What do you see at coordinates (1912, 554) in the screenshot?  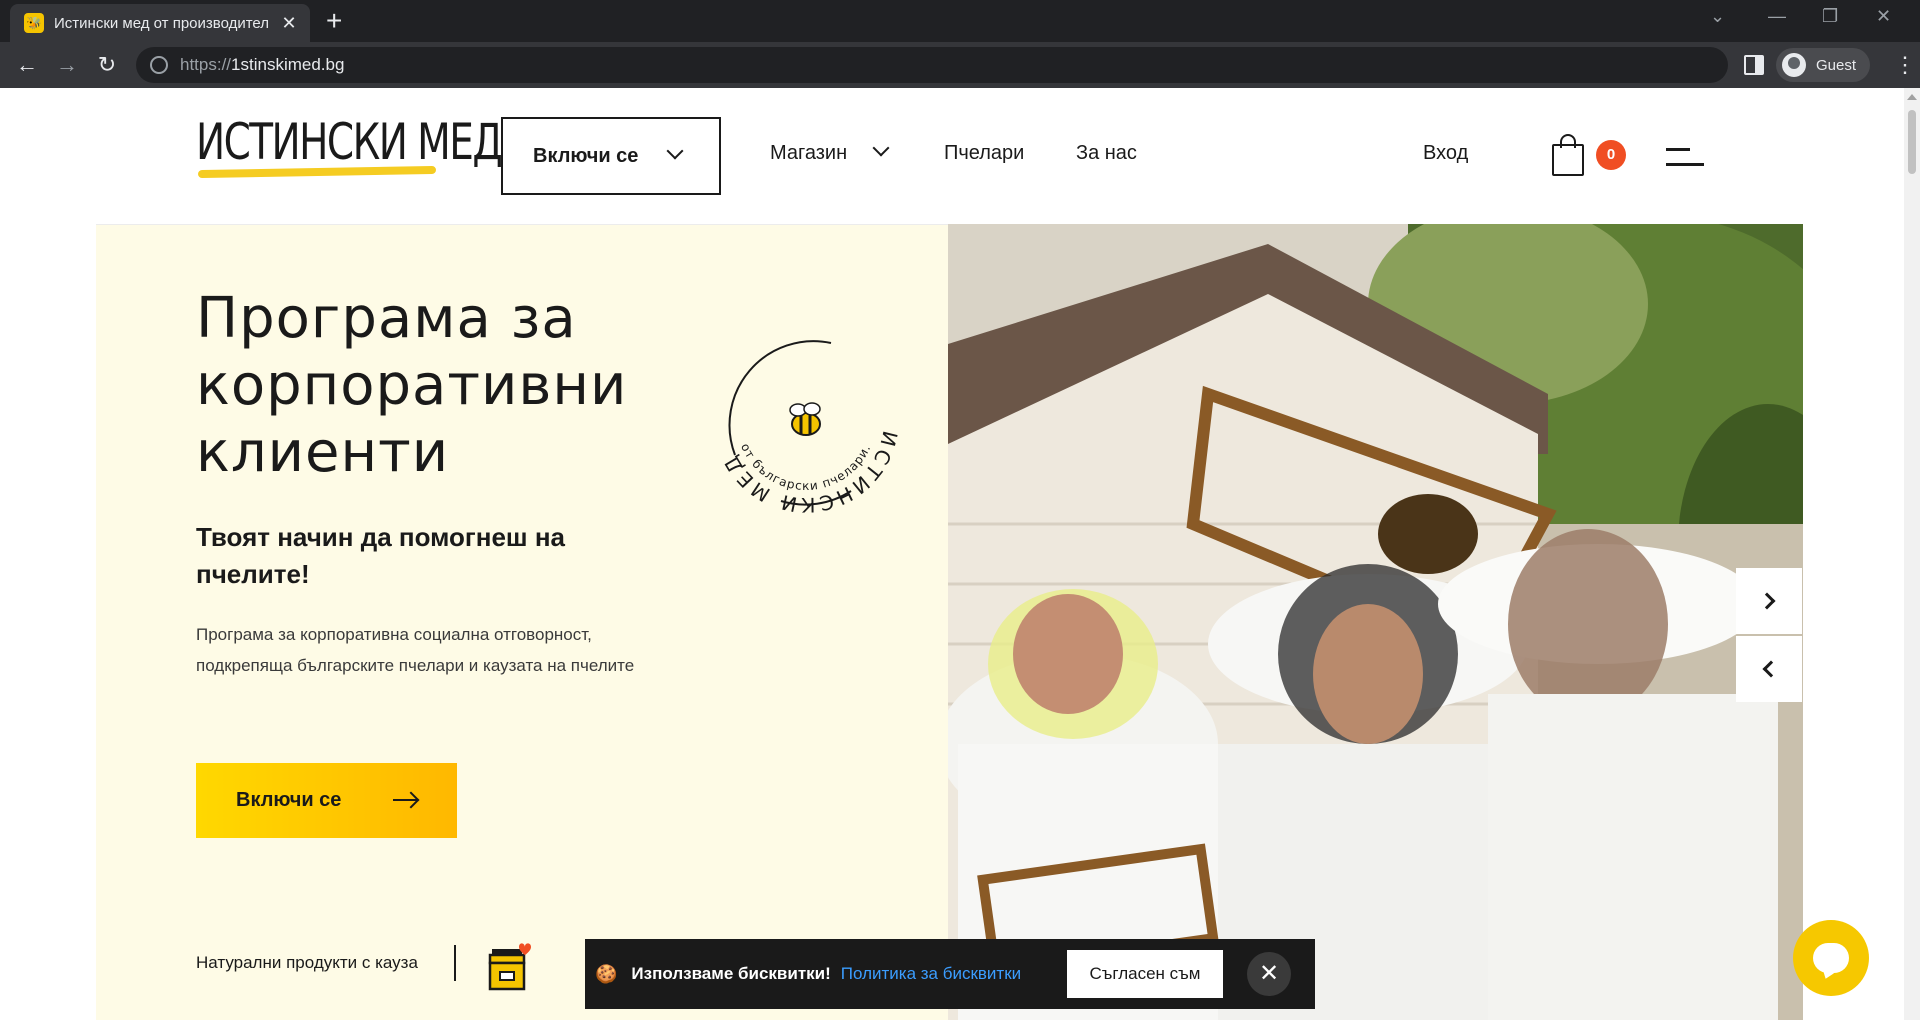 I see `page-scrollbar` at bounding box center [1912, 554].